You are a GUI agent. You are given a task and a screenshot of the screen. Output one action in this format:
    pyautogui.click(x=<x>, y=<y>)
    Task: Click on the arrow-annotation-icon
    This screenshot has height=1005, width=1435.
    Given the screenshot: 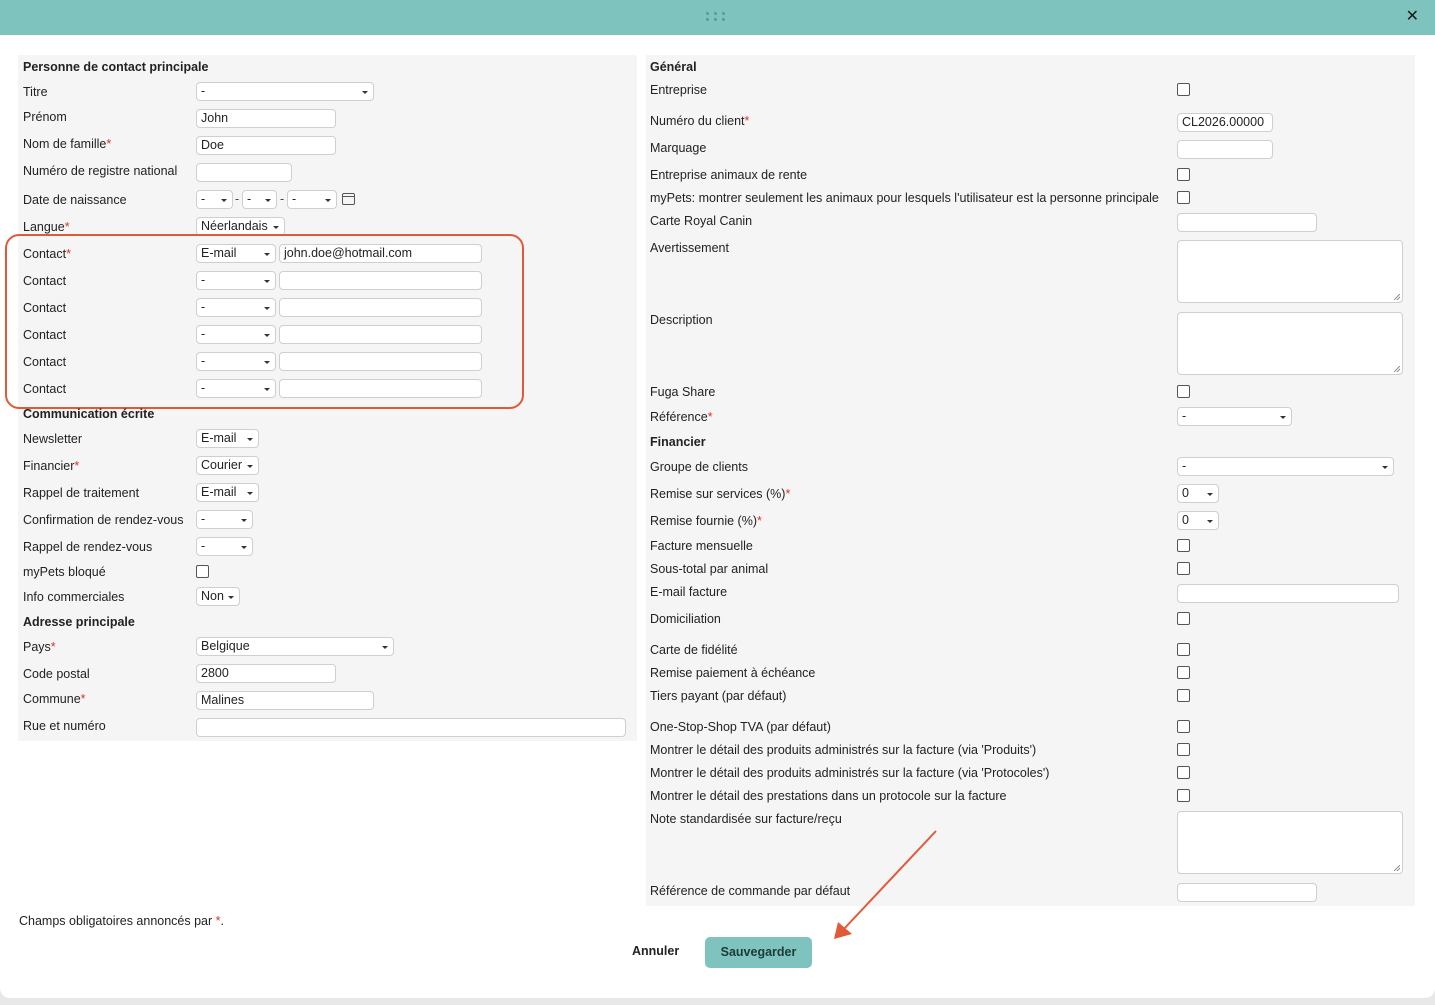 What is the action you would take?
    pyautogui.click(x=885, y=884)
    